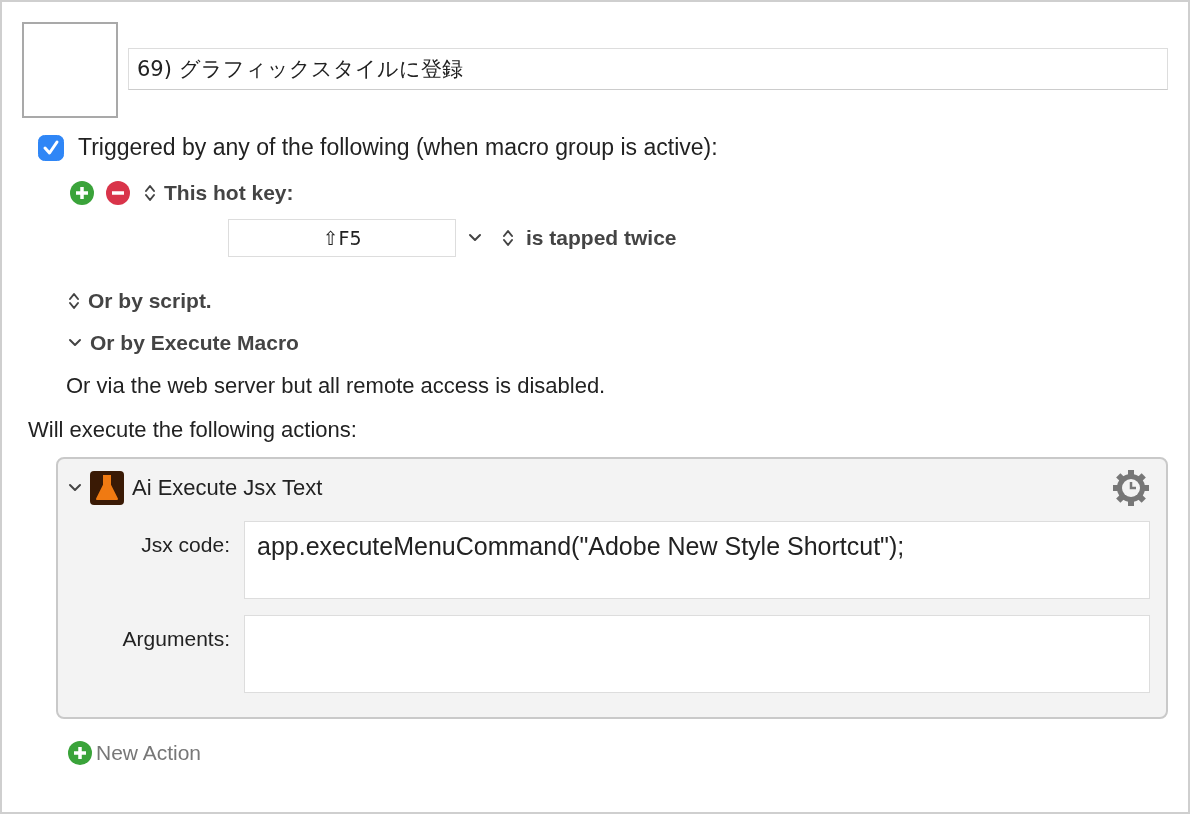 This screenshot has height=814, width=1190. What do you see at coordinates (149, 753) in the screenshot?
I see `new-action-link: New Action` at bounding box center [149, 753].